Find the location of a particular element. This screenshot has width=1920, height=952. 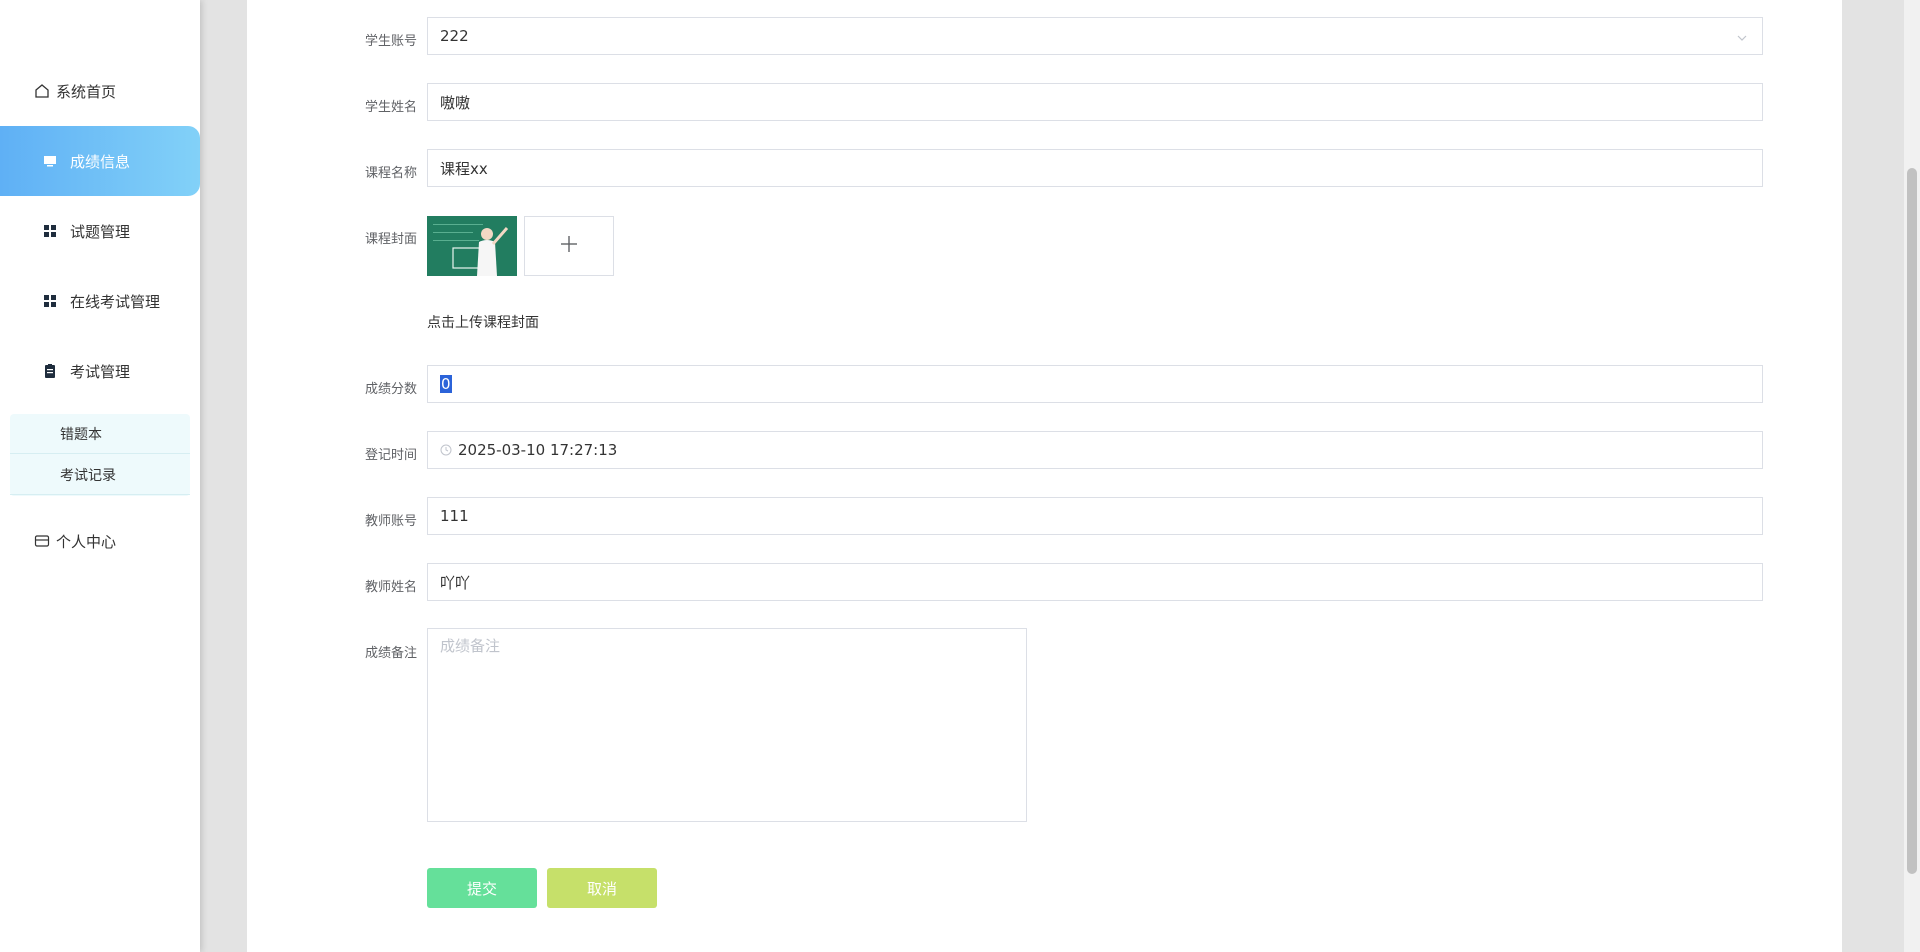

sidebar-subitem-label: 考试记录 is located at coordinates (88, 475).